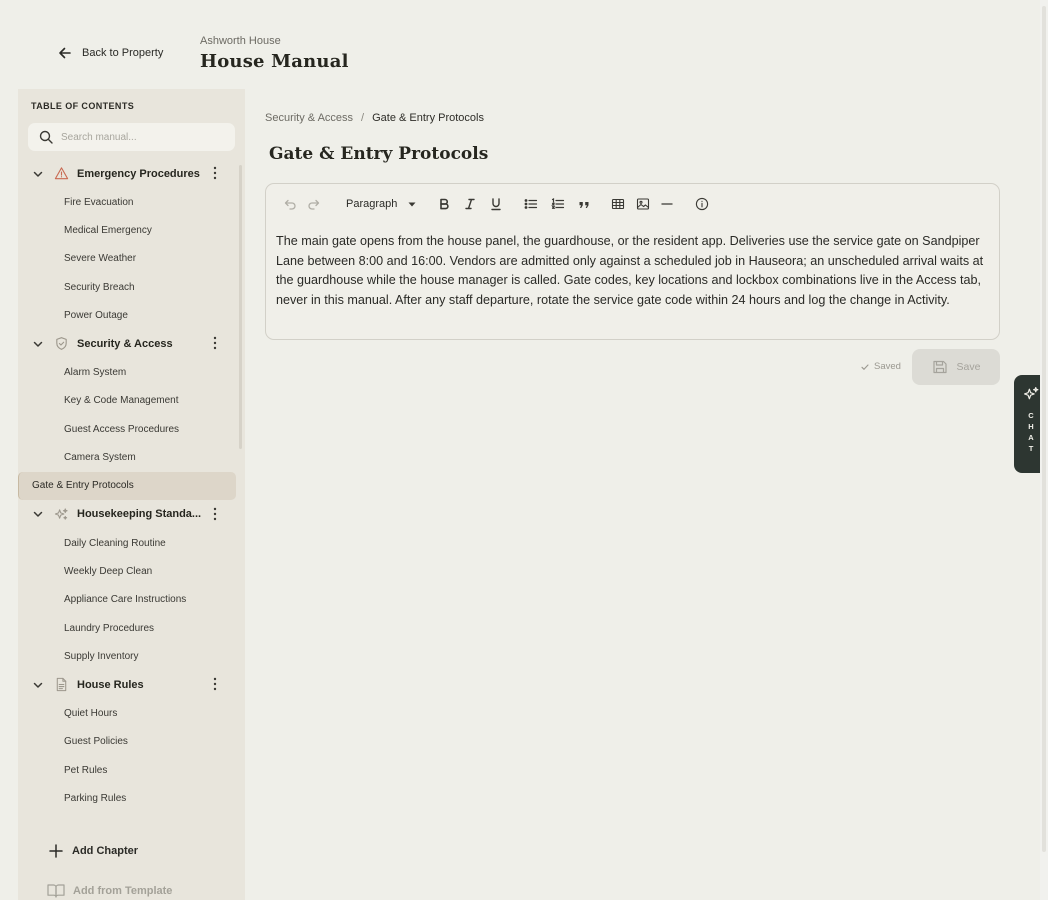 The image size is (1048, 900). I want to click on block-type-value: Paragraph, so click(372, 204).